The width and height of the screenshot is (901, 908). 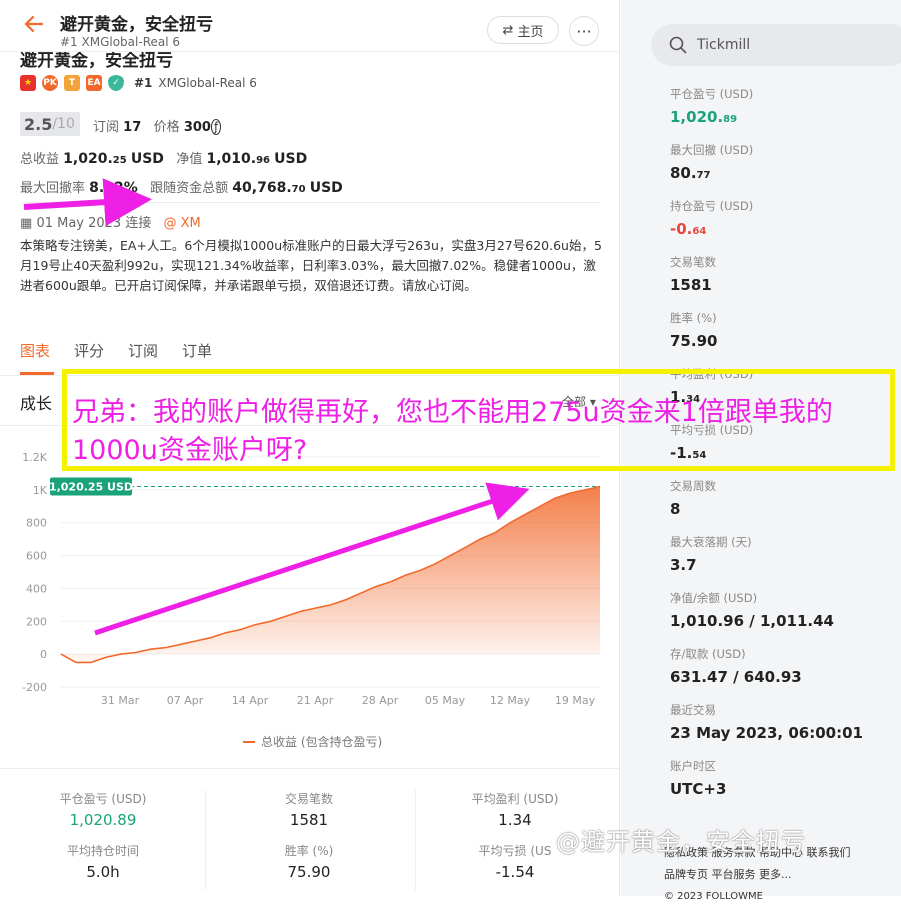 I want to click on connect-date: ▦ 01 May 2023 连接 @ XM, so click(x=110, y=221).